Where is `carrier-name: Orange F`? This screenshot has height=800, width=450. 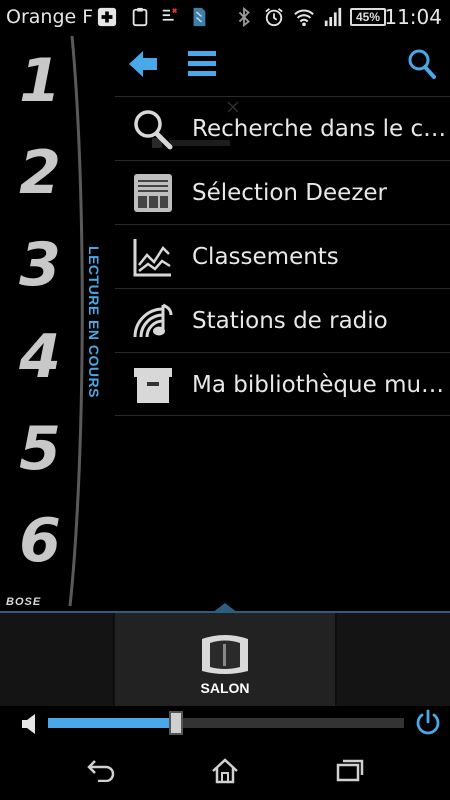
carrier-name: Orange F is located at coordinates (50, 17).